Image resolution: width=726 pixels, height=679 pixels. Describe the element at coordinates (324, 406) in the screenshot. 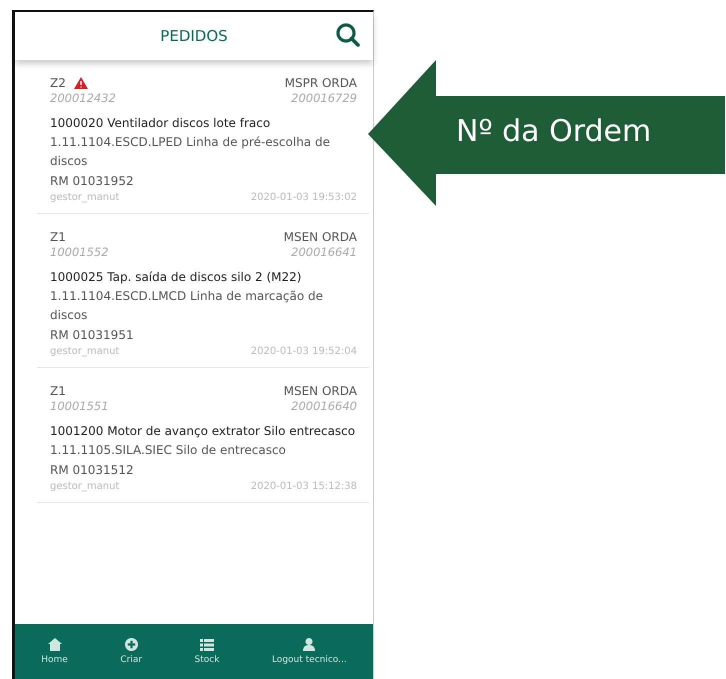

I see `order-number: 200016640` at that location.